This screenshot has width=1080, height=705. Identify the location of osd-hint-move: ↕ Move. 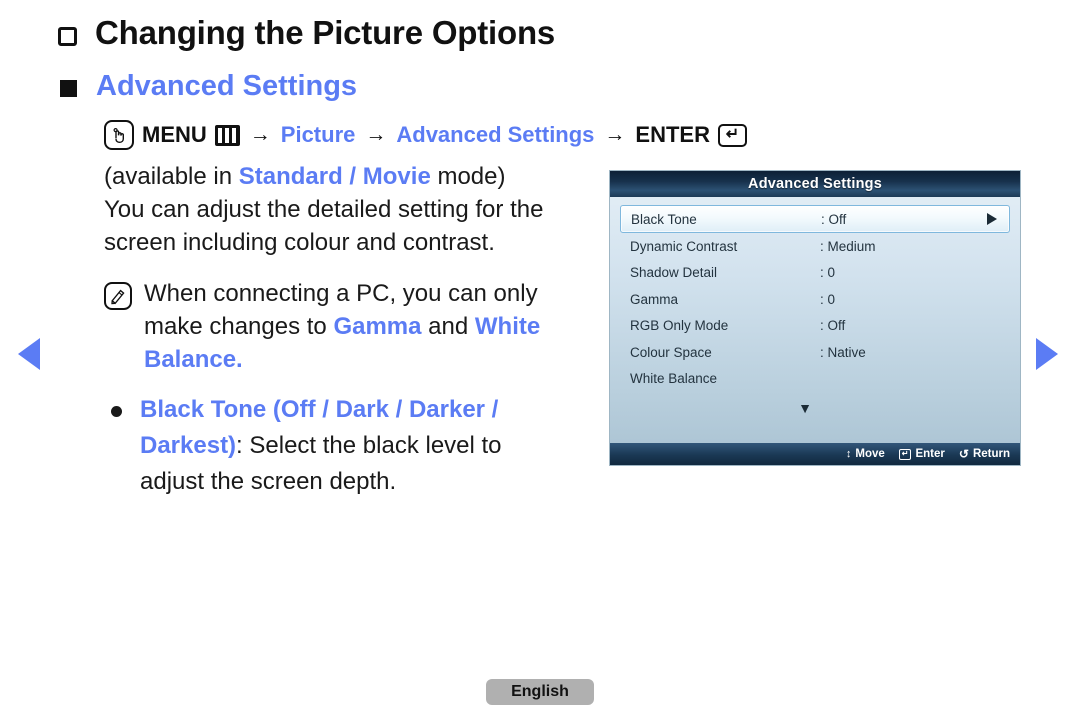
(865, 454).